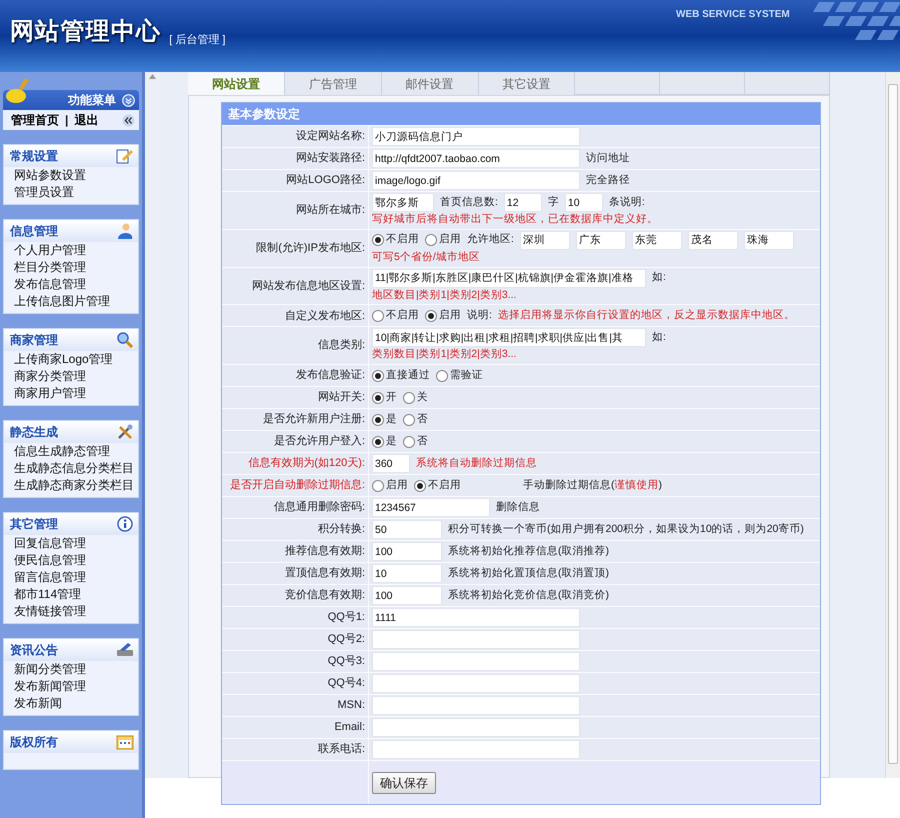 The height and width of the screenshot is (818, 900). What do you see at coordinates (660, 485) in the screenshot?
I see `hint-text: )` at bounding box center [660, 485].